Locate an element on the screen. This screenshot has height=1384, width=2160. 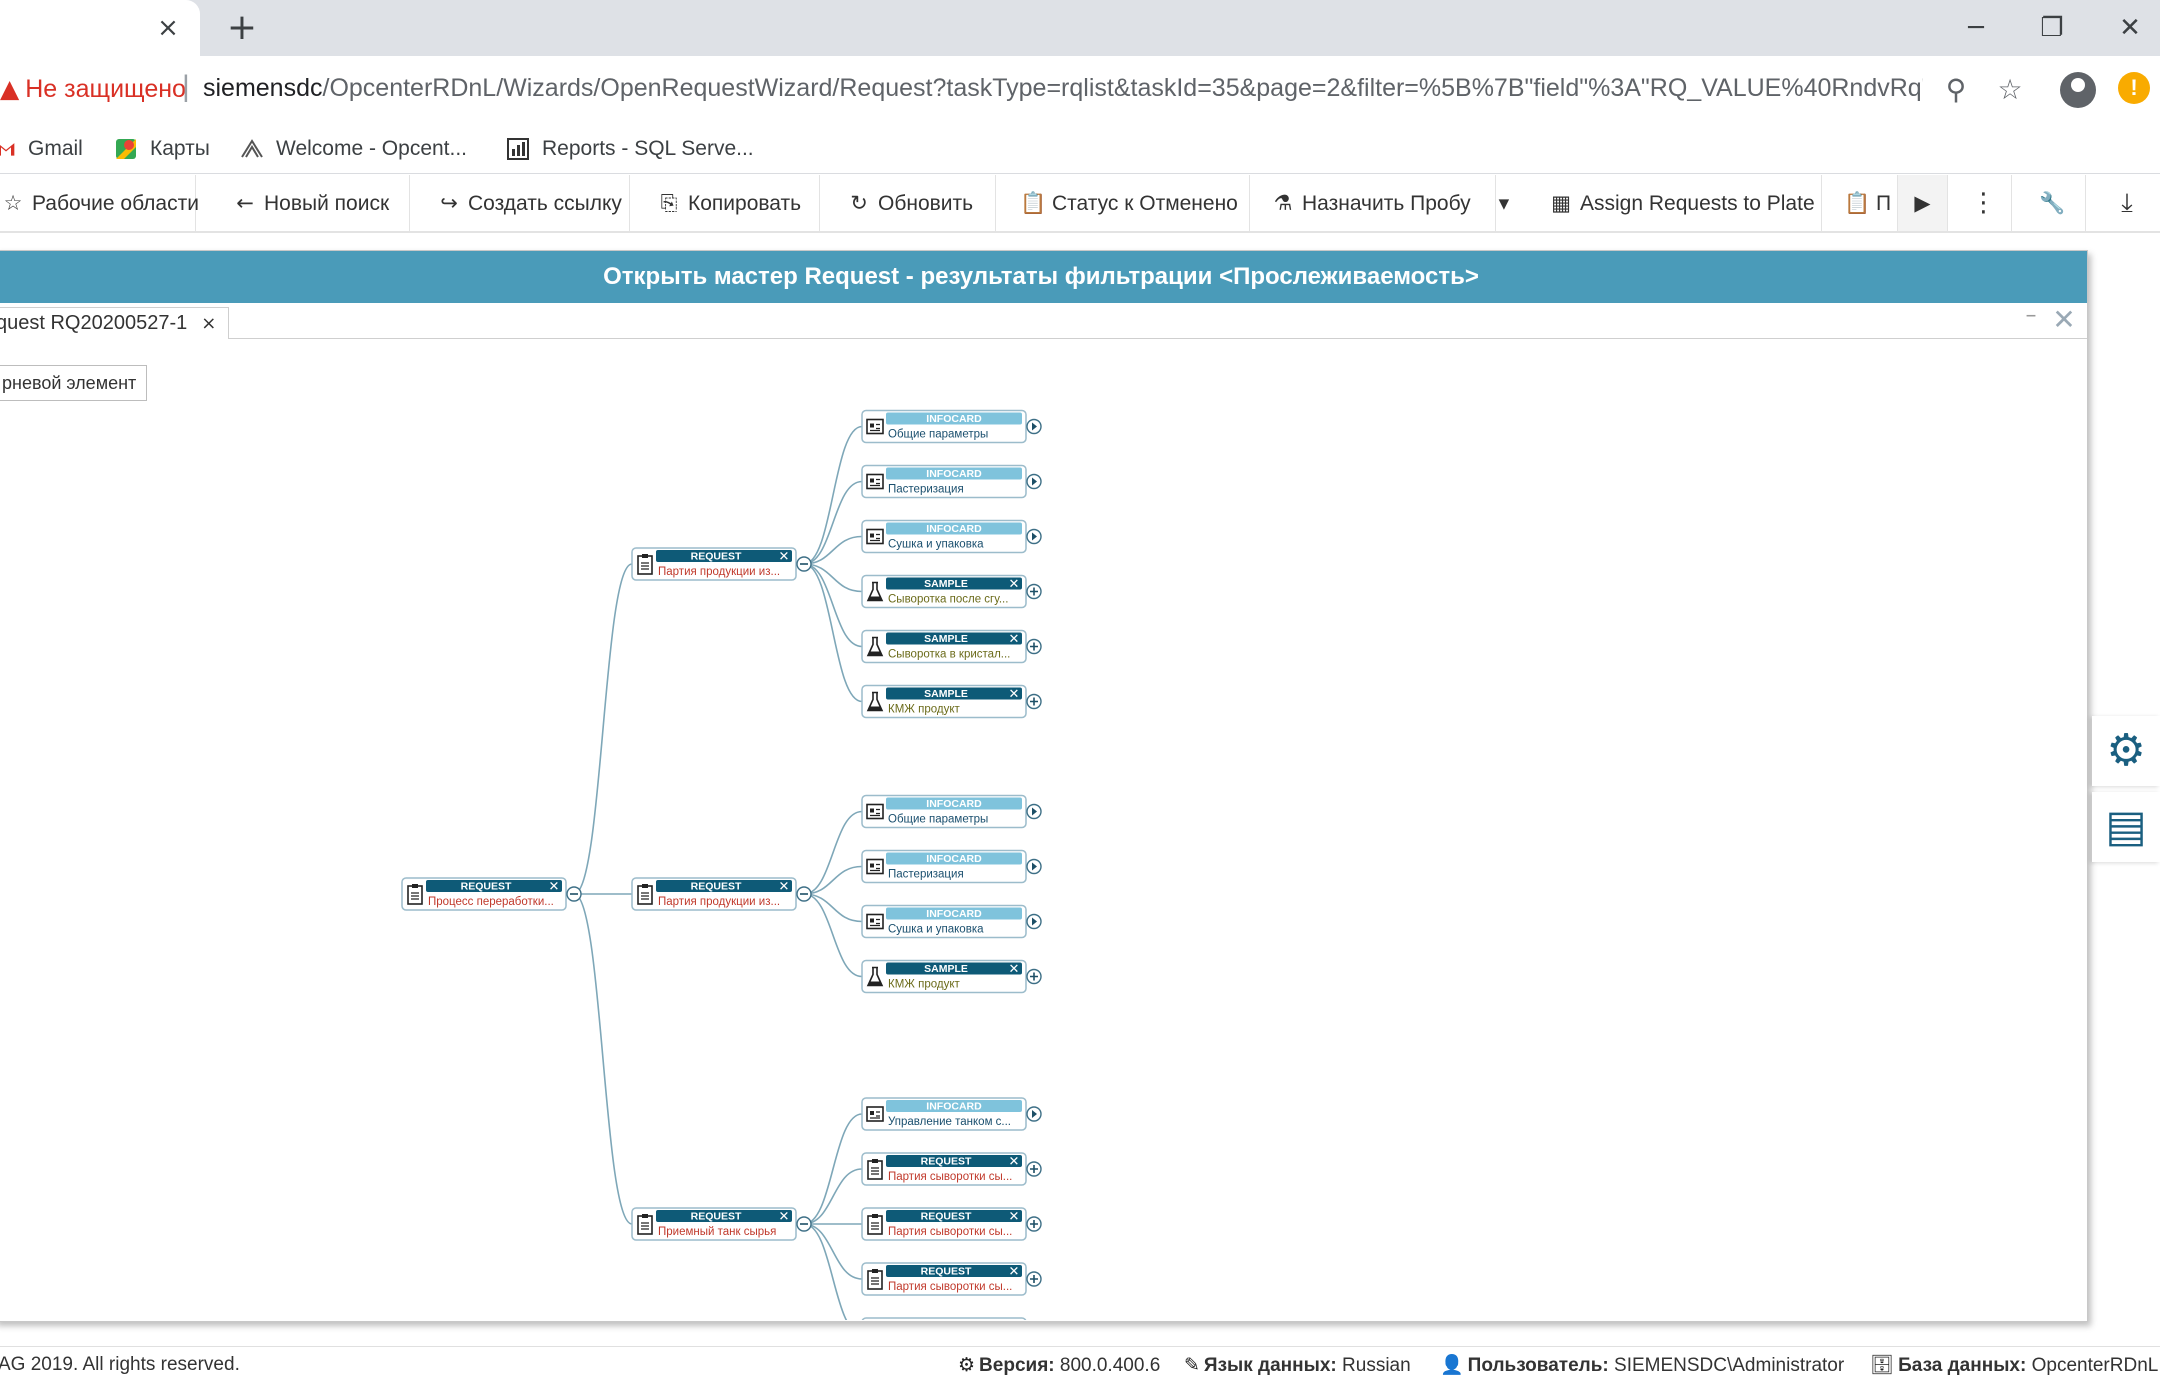
button-label: Создать ссылку is located at coordinates (545, 203).